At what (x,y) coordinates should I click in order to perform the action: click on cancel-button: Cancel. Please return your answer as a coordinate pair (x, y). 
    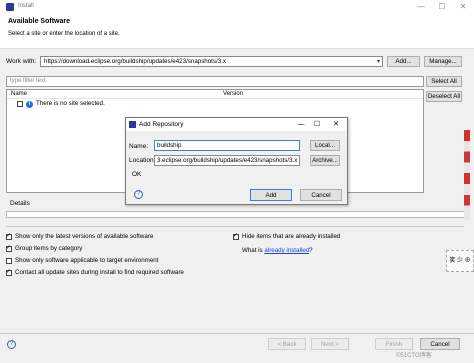
    Looking at the image, I should click on (440, 344).